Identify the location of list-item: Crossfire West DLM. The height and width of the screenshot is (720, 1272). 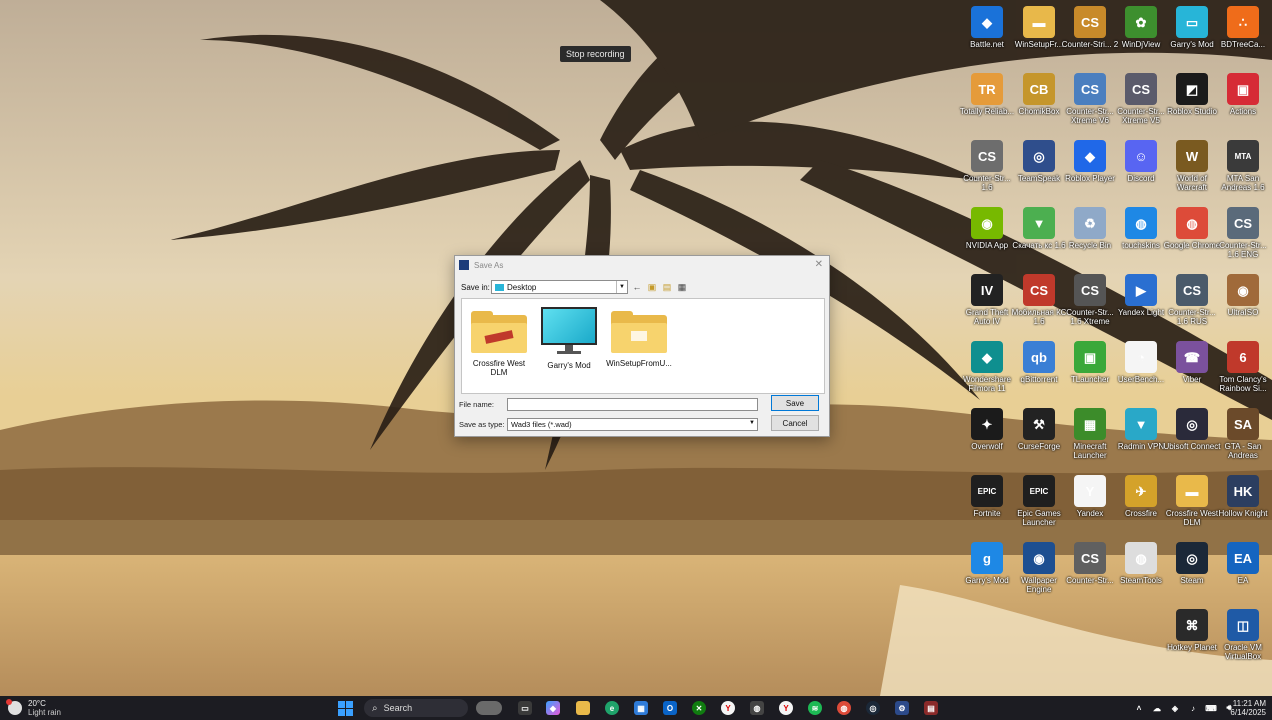
(499, 342).